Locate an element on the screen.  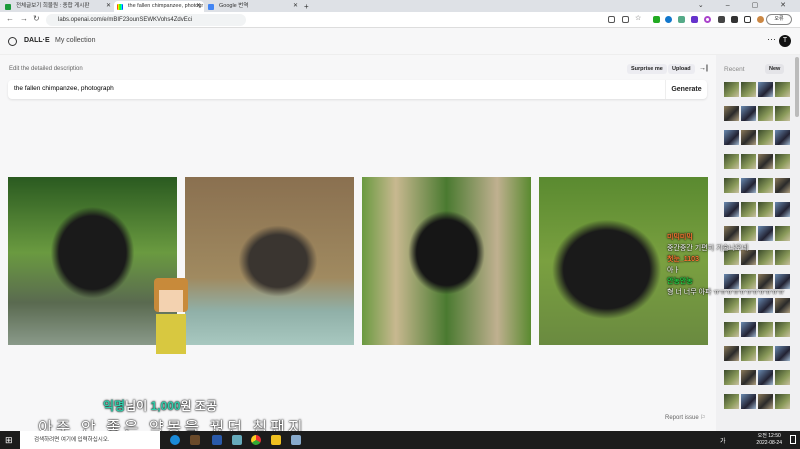
minecraft-icon is located at coordinates (195, 440).